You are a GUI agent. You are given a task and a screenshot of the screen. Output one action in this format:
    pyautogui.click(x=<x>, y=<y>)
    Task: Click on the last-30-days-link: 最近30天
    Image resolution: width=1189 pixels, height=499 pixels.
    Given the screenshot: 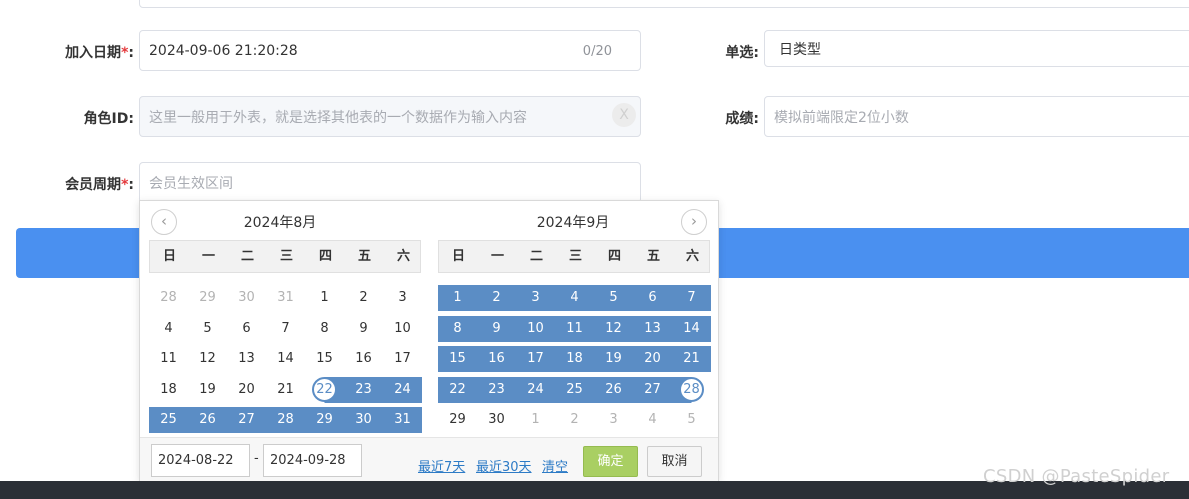 What is the action you would take?
    pyautogui.click(x=504, y=465)
    